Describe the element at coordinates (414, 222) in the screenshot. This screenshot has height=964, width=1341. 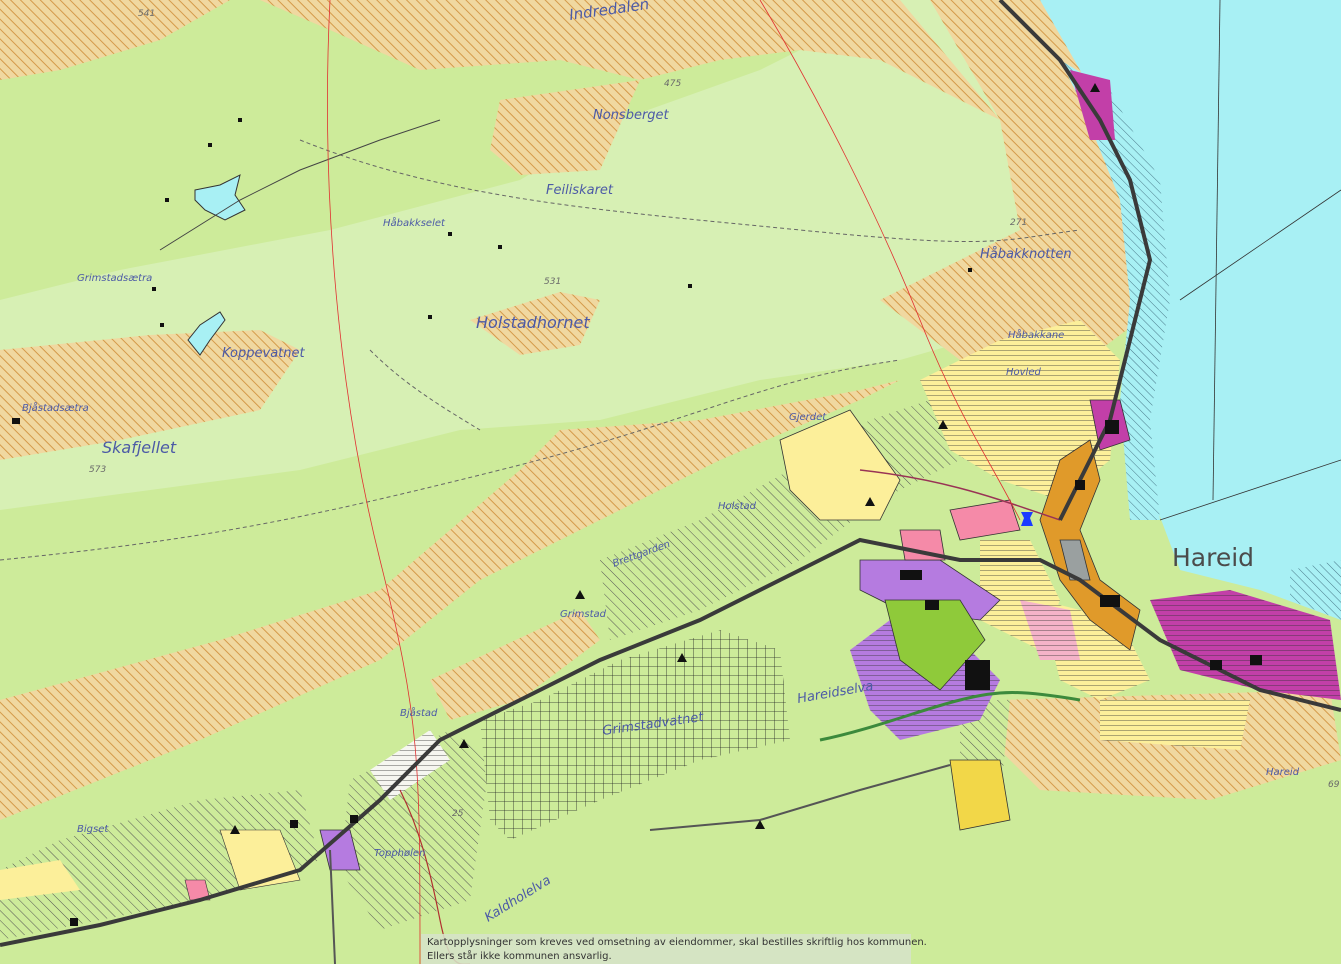
I see `label-habakkselet: Håbakkselet` at that location.